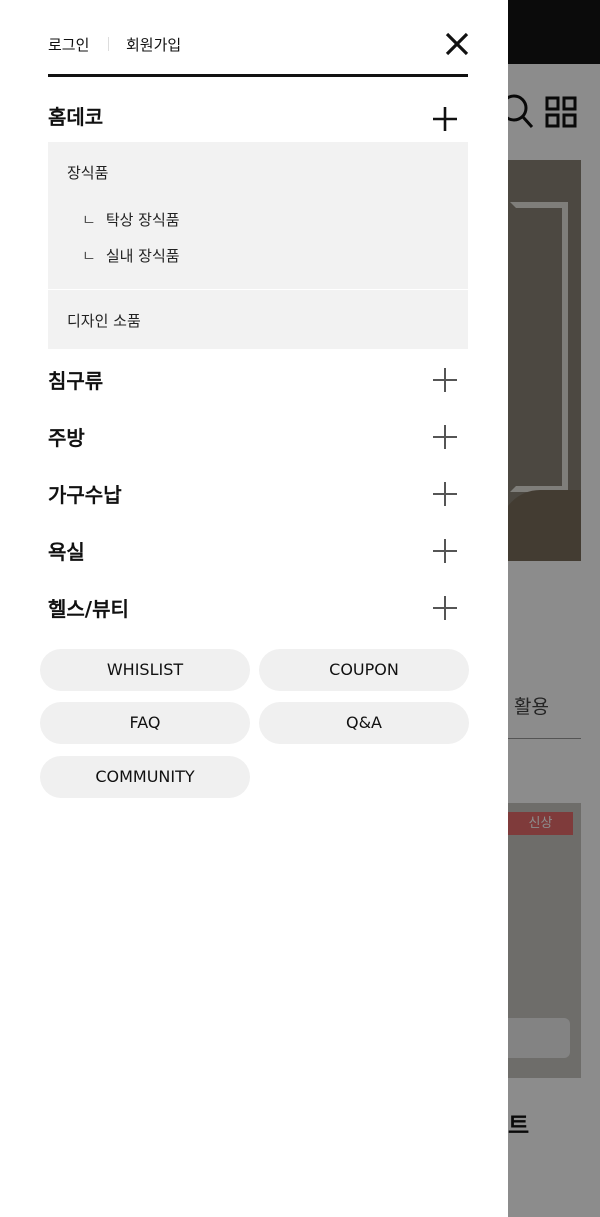  Describe the element at coordinates (108, 44) in the screenshot. I see `header-divider` at that location.